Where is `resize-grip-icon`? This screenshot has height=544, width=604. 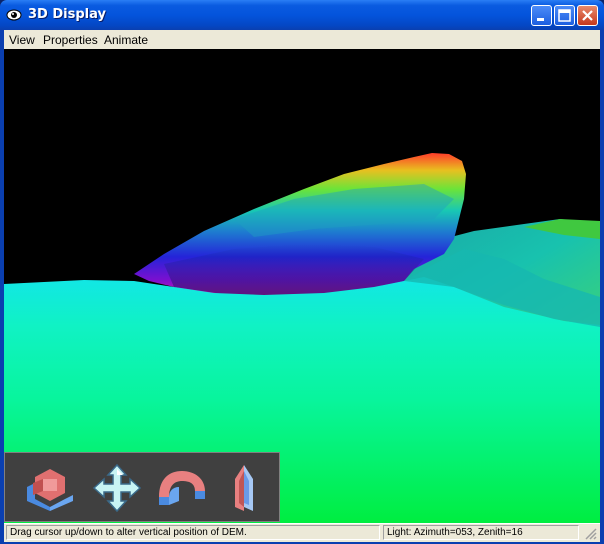
resize-grip-icon is located at coordinates (591, 534).